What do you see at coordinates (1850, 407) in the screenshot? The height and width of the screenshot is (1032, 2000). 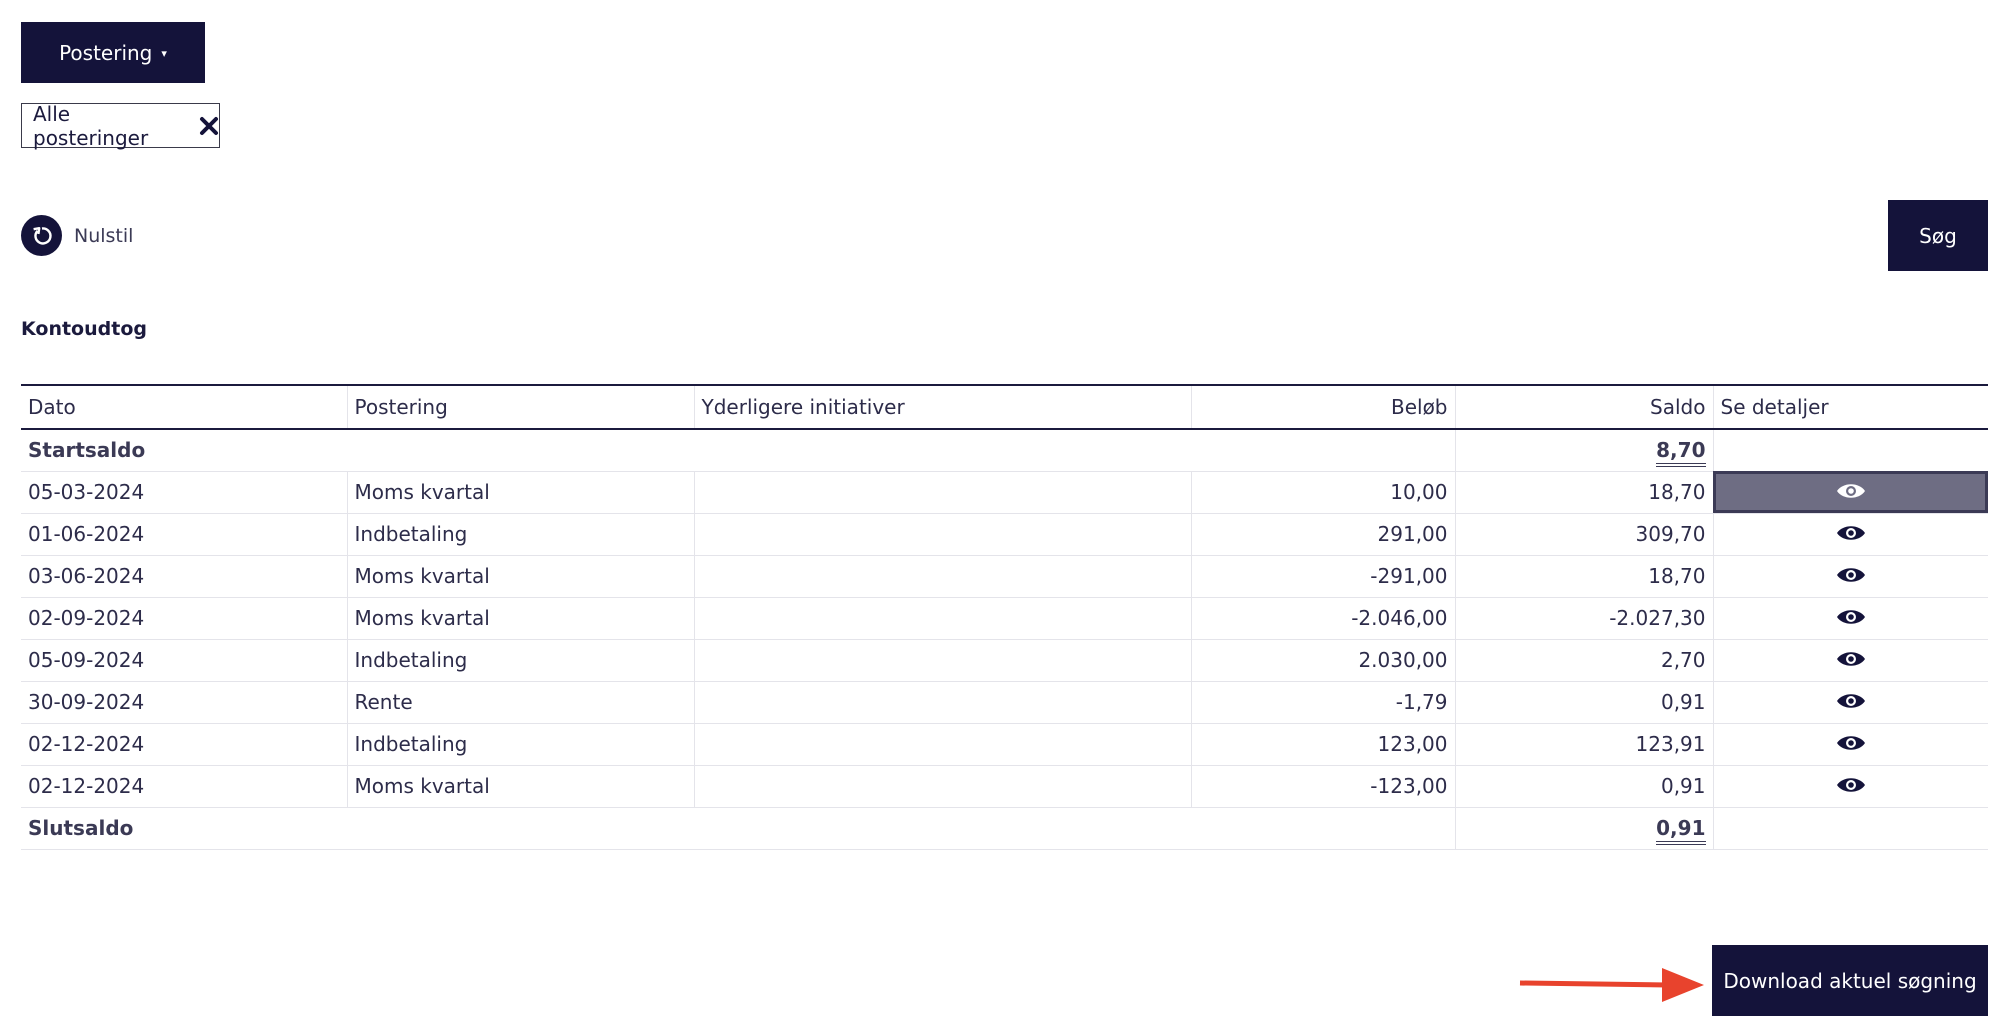 I see `col-se-detaljer: Se detaljer` at bounding box center [1850, 407].